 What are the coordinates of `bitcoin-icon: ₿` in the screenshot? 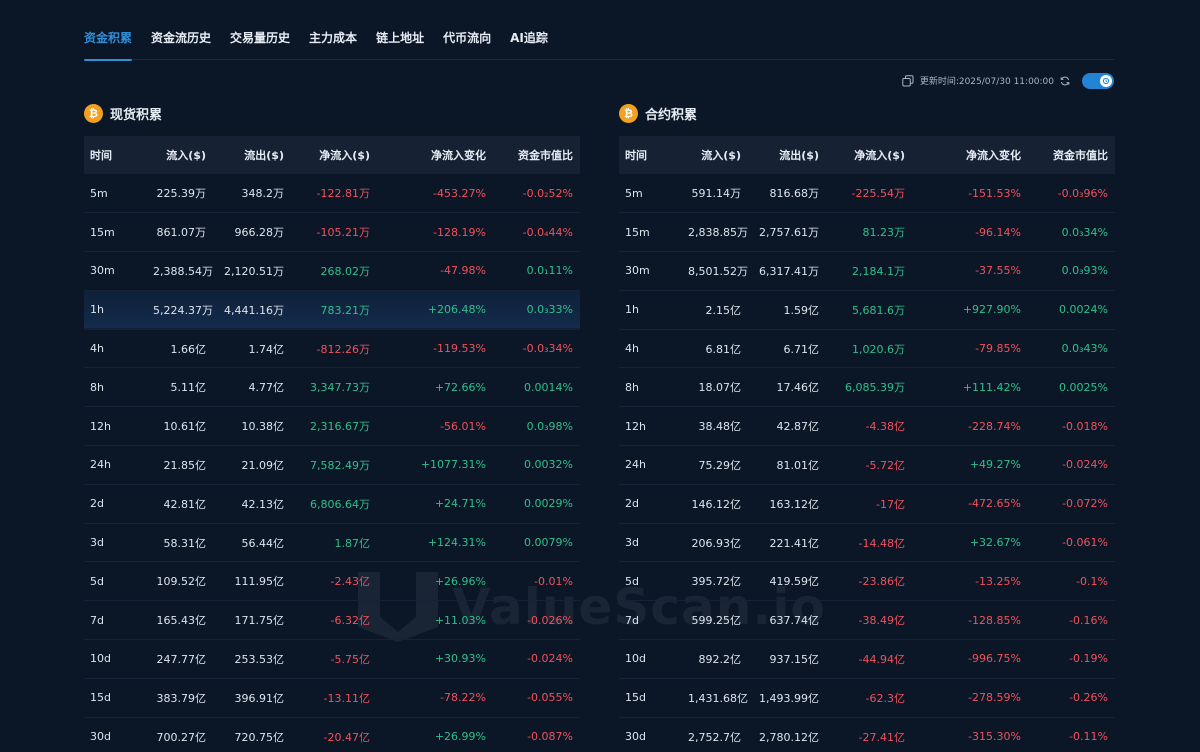 It's located at (628, 113).